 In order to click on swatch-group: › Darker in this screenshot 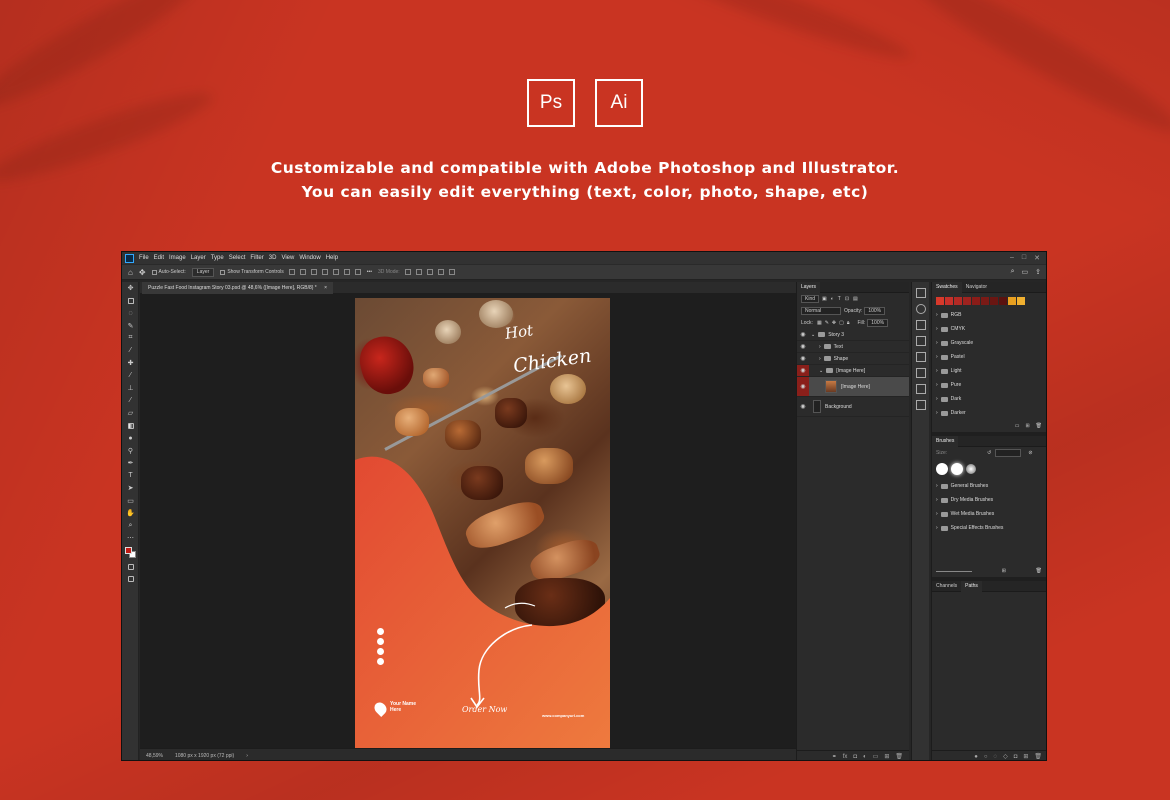, I will do `click(989, 413)`.